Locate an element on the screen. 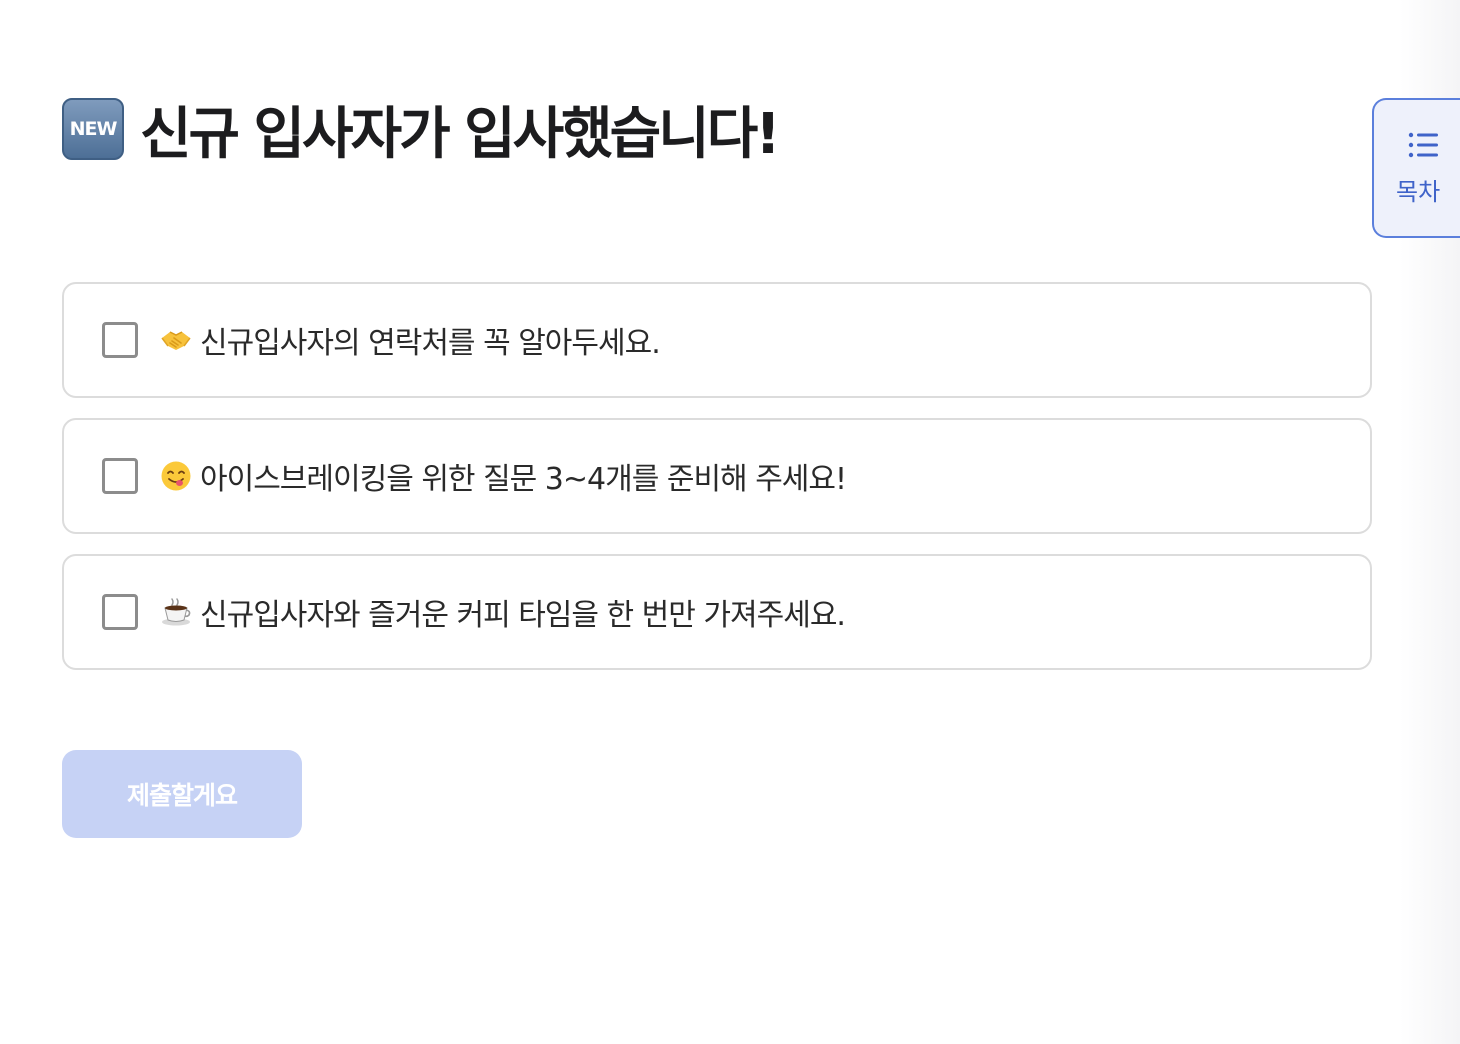  checklist-item-coffee: 신규입사자와 즐거운 커피 타임을 한 번만 가져주세요. is located at coordinates (717, 612).